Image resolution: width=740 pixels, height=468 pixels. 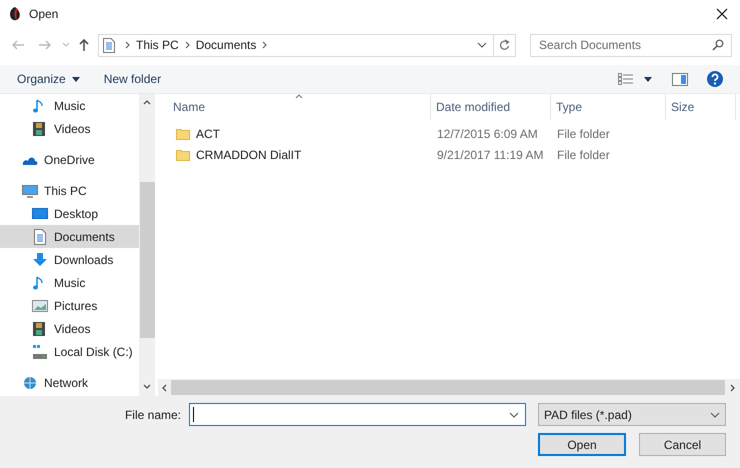 I want to click on down-arrow-icon, so click(x=40, y=260).